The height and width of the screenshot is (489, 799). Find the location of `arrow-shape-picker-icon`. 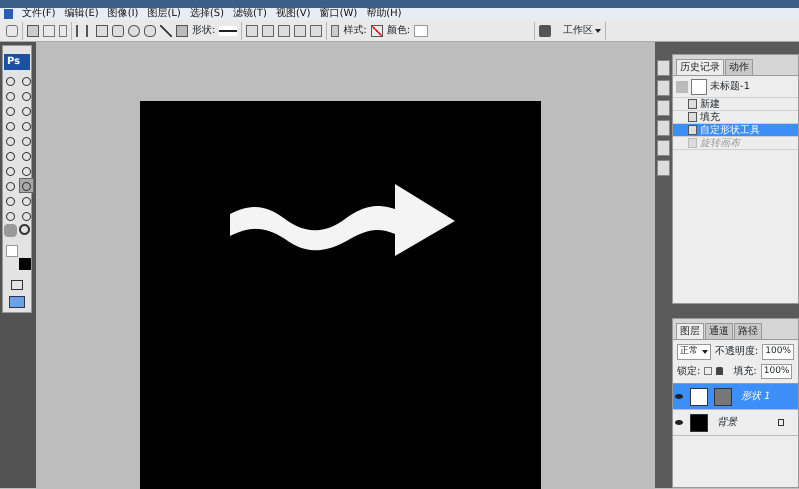

arrow-shape-picker-icon is located at coordinates (228, 31).